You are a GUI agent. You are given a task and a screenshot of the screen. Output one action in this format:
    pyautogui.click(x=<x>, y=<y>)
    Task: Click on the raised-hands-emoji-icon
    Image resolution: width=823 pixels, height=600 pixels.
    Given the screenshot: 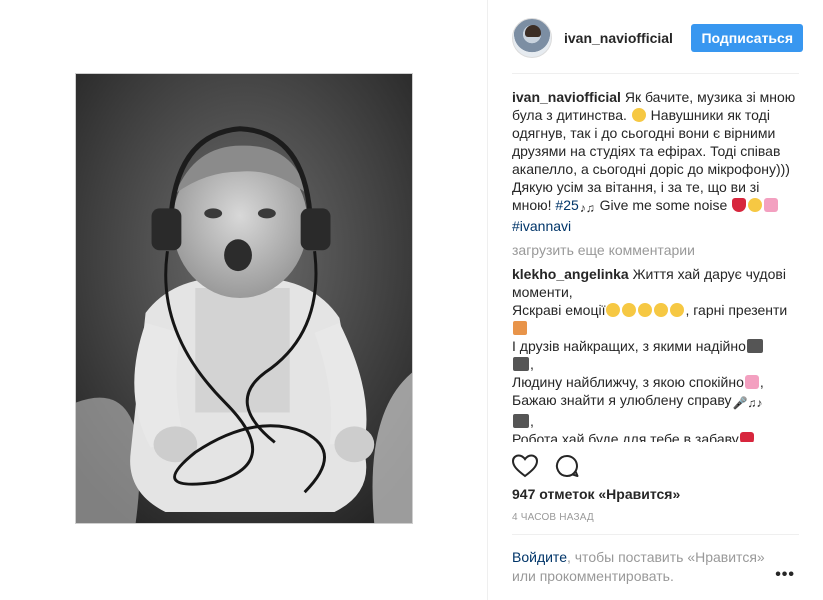 What is the action you would take?
    pyautogui.click(x=677, y=310)
    